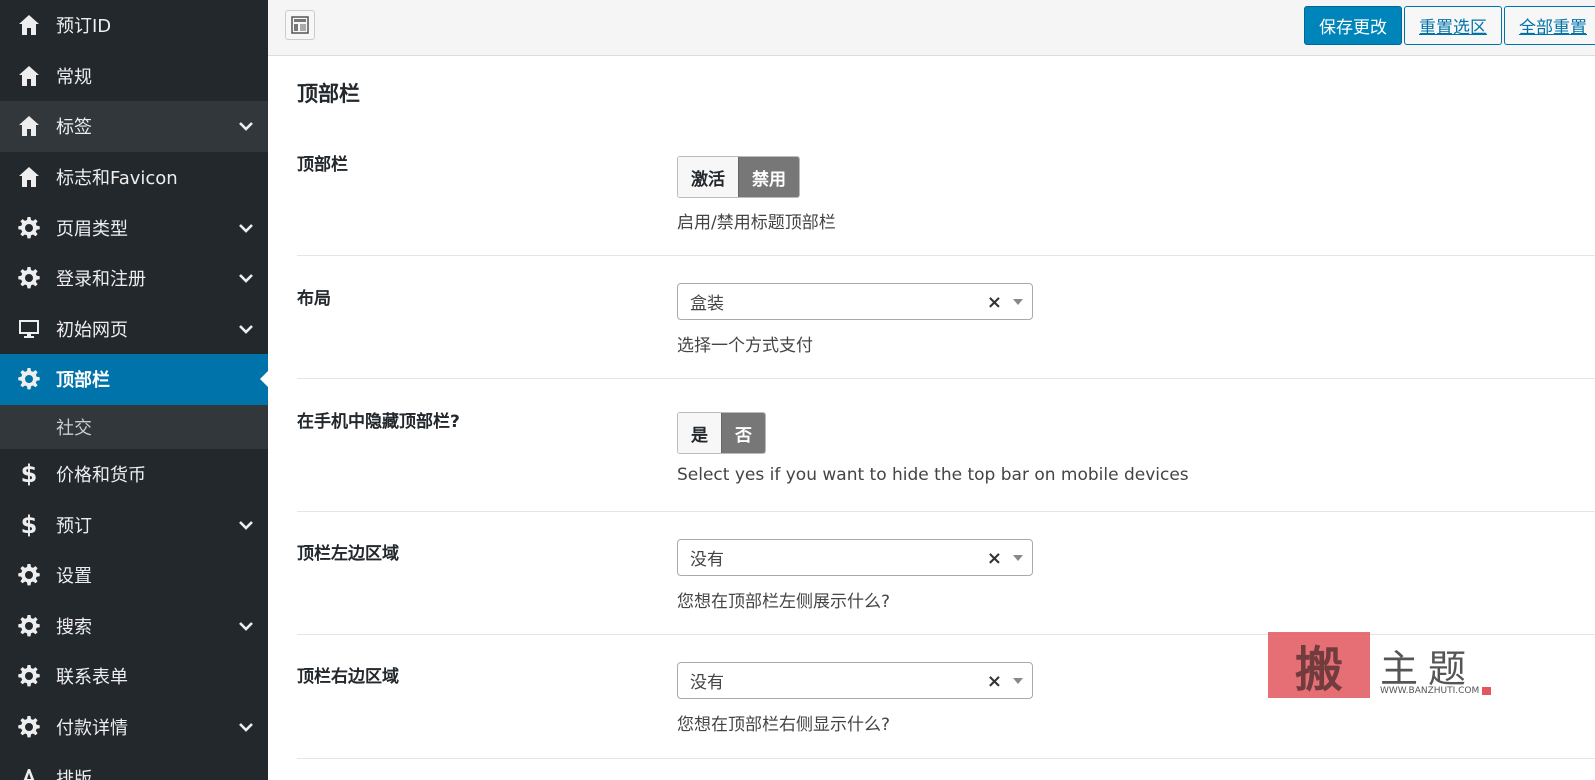 This screenshot has width=1595, height=780. Describe the element at coordinates (322, 165) in the screenshot. I see `field-label: 顶部栏` at that location.